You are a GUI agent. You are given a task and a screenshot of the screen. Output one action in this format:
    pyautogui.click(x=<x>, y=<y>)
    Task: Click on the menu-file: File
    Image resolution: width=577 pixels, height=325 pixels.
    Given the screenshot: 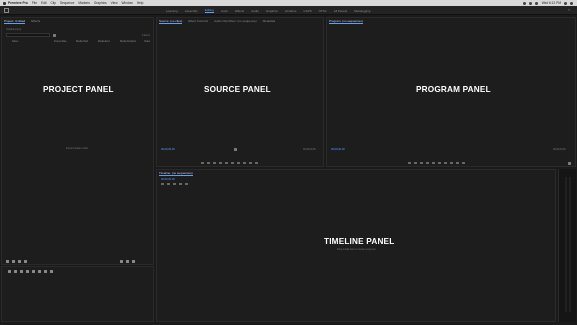 What is the action you would take?
    pyautogui.click(x=34, y=3)
    